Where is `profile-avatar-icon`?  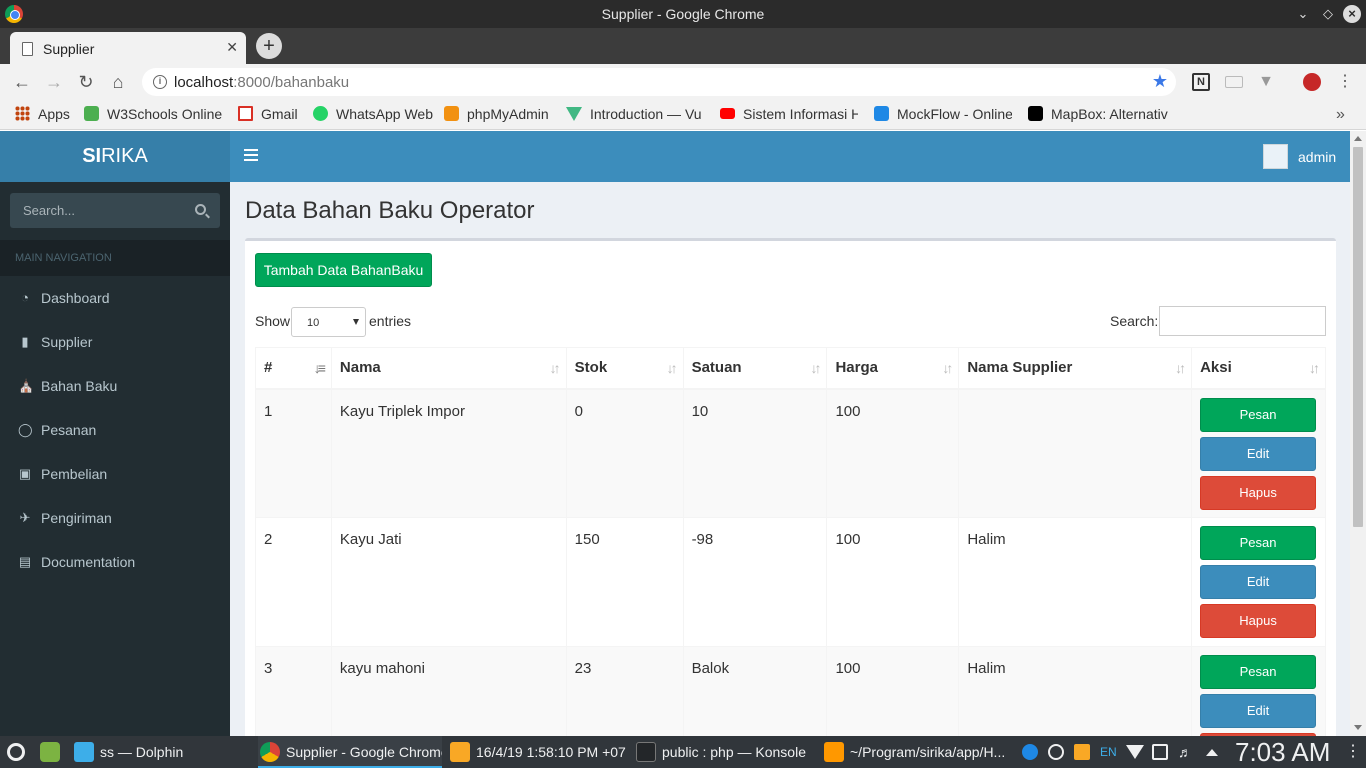
profile-avatar-icon is located at coordinates (1312, 82).